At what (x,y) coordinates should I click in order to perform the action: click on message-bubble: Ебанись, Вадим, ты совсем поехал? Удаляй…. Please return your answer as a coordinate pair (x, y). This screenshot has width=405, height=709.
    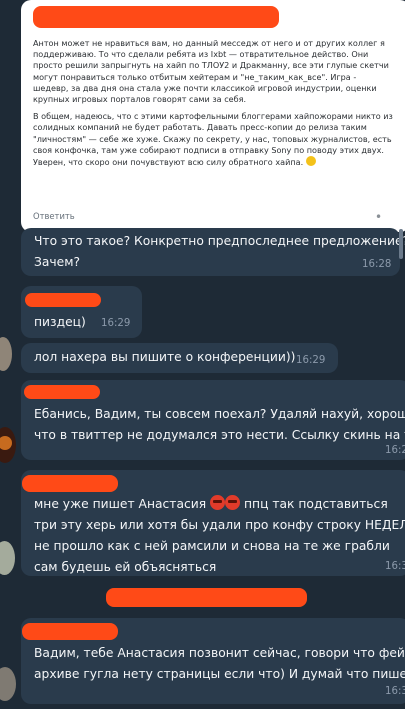
    Looking at the image, I should click on (213, 420).